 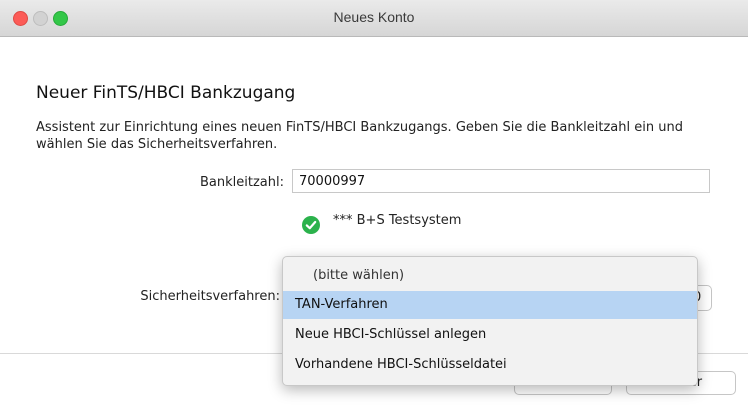 I want to click on title-bar: Neues Konto, so click(x=374, y=18).